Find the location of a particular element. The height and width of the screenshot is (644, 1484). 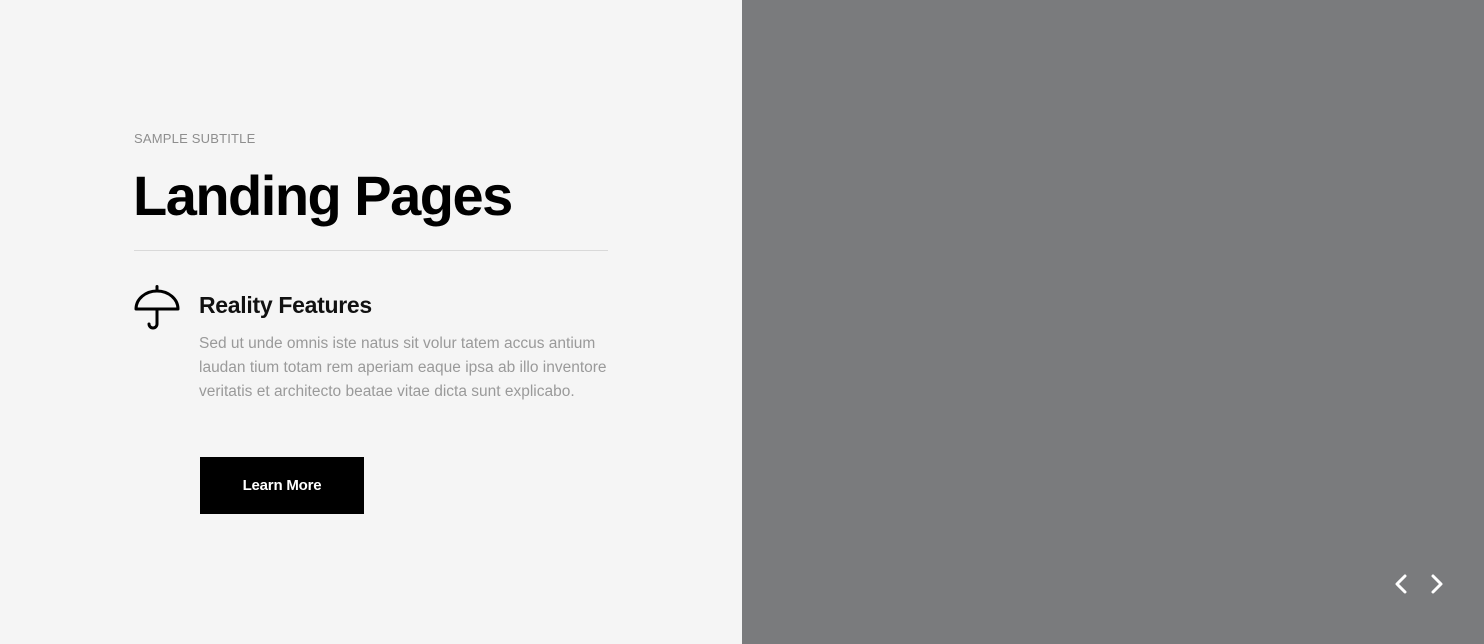

chevron-left-icon is located at coordinates (1402, 584).